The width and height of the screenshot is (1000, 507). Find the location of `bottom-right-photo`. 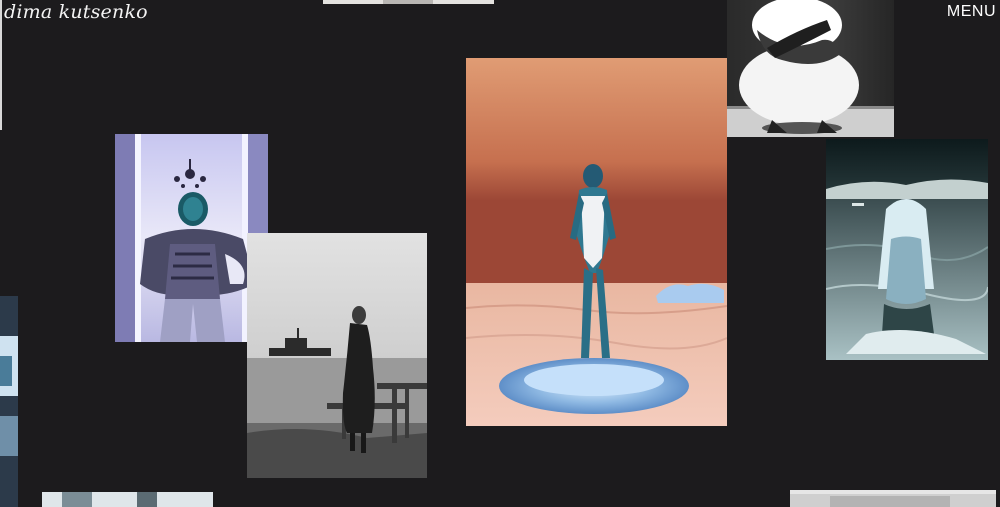

bottom-right-photo is located at coordinates (893, 498).